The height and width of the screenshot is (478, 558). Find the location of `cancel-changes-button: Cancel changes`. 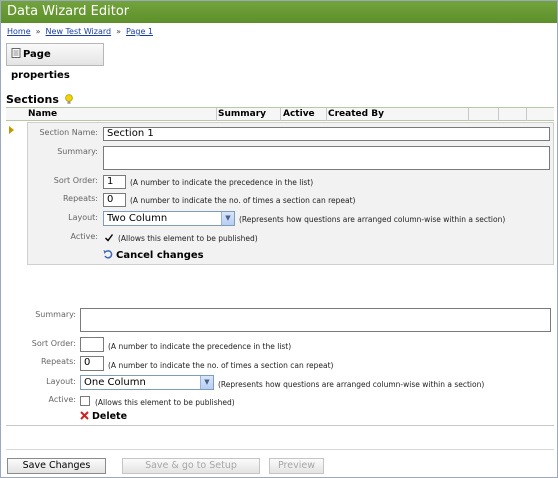

cancel-changes-button: Cancel changes is located at coordinates (153, 255).